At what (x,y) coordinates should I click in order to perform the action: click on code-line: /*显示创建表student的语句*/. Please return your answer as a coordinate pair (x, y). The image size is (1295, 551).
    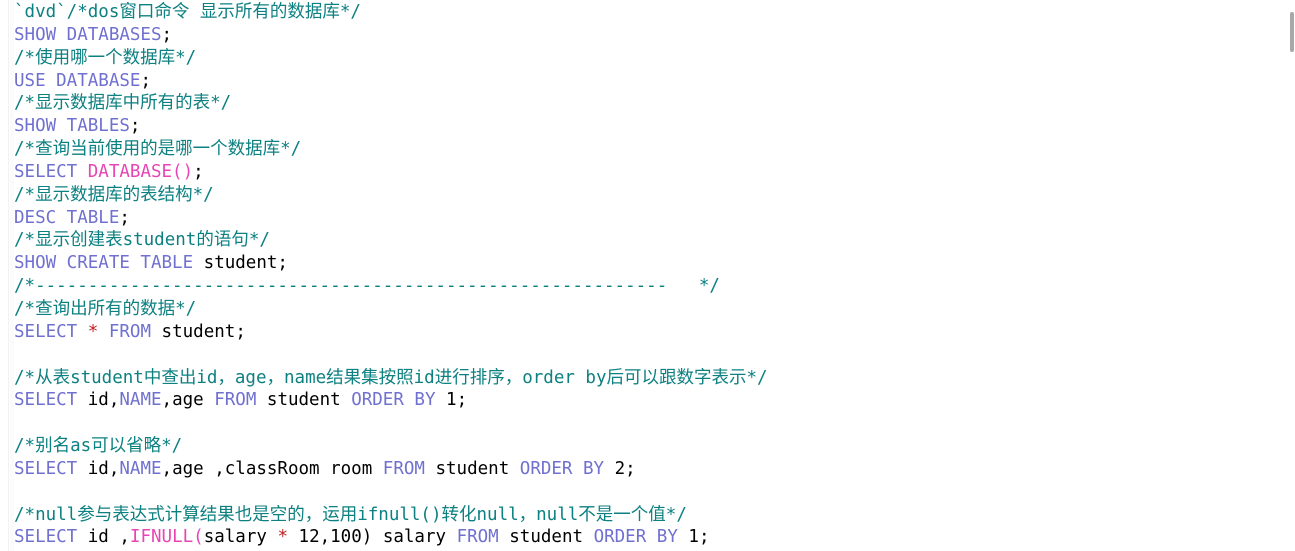
    Looking at the image, I should click on (650, 240).